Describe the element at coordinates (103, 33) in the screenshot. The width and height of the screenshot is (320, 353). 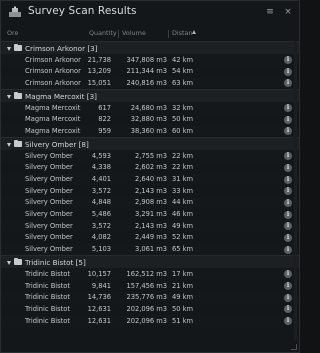
I see `column-header-quantity: Quantity` at that location.